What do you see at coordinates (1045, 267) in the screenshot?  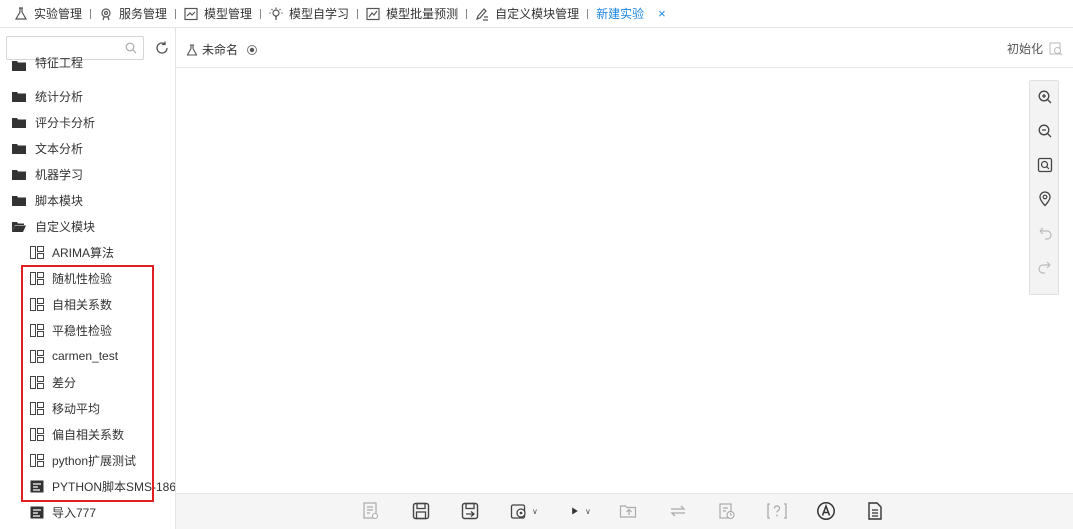 I see `redo-icon` at bounding box center [1045, 267].